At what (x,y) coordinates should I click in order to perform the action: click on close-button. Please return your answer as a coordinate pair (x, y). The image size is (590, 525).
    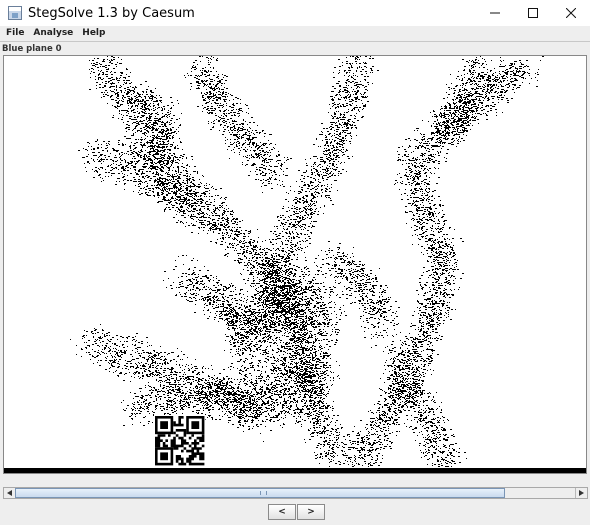
    Looking at the image, I should click on (571, 13).